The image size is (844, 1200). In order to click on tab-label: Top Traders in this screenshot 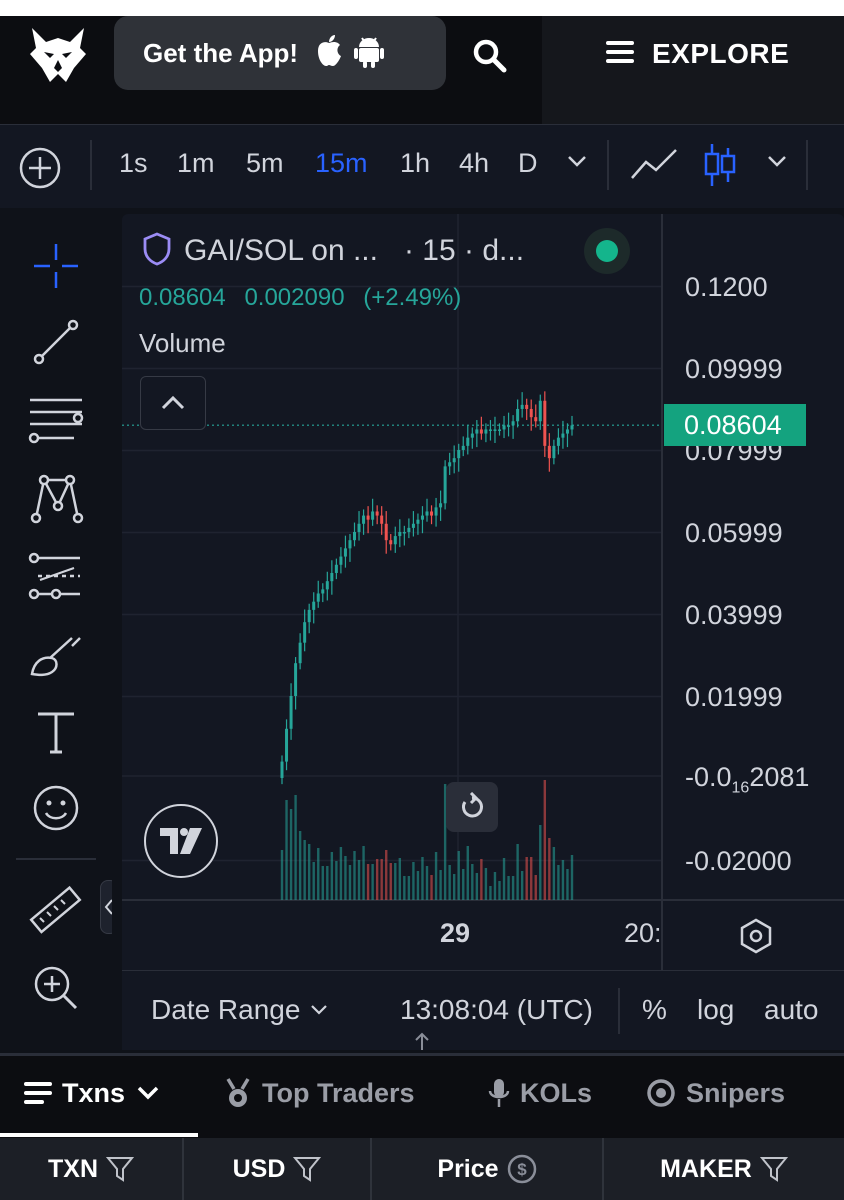, I will do `click(338, 1092)`.